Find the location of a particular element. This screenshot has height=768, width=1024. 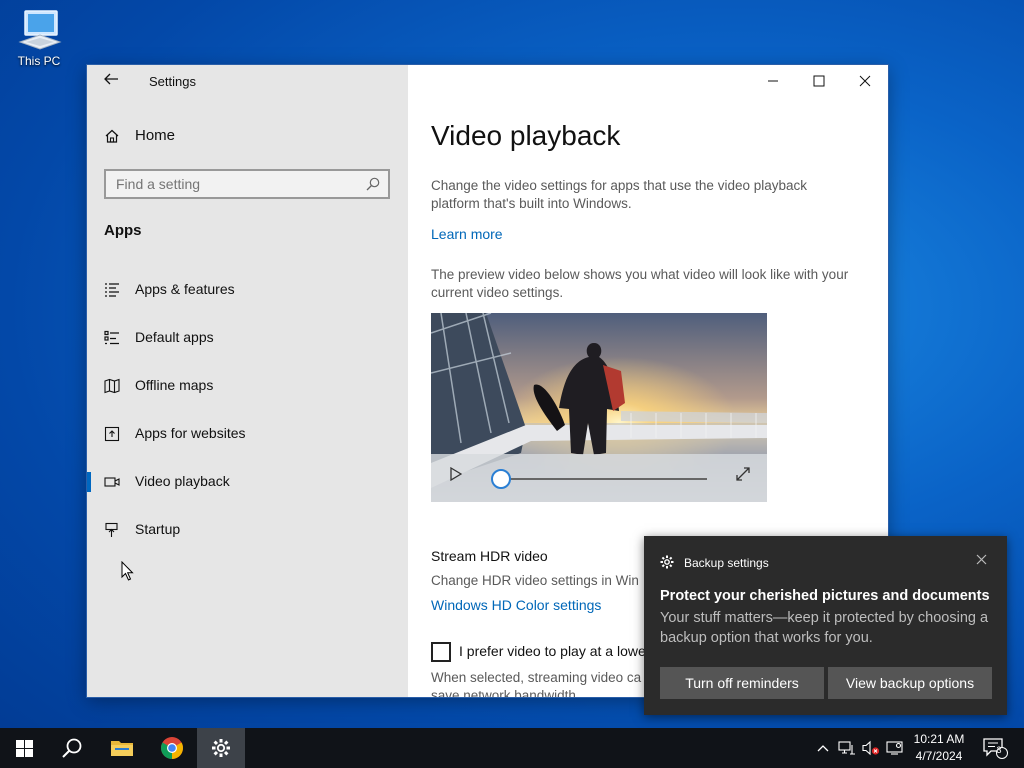

notification-count-badge: 3 is located at coordinates (999, 750).